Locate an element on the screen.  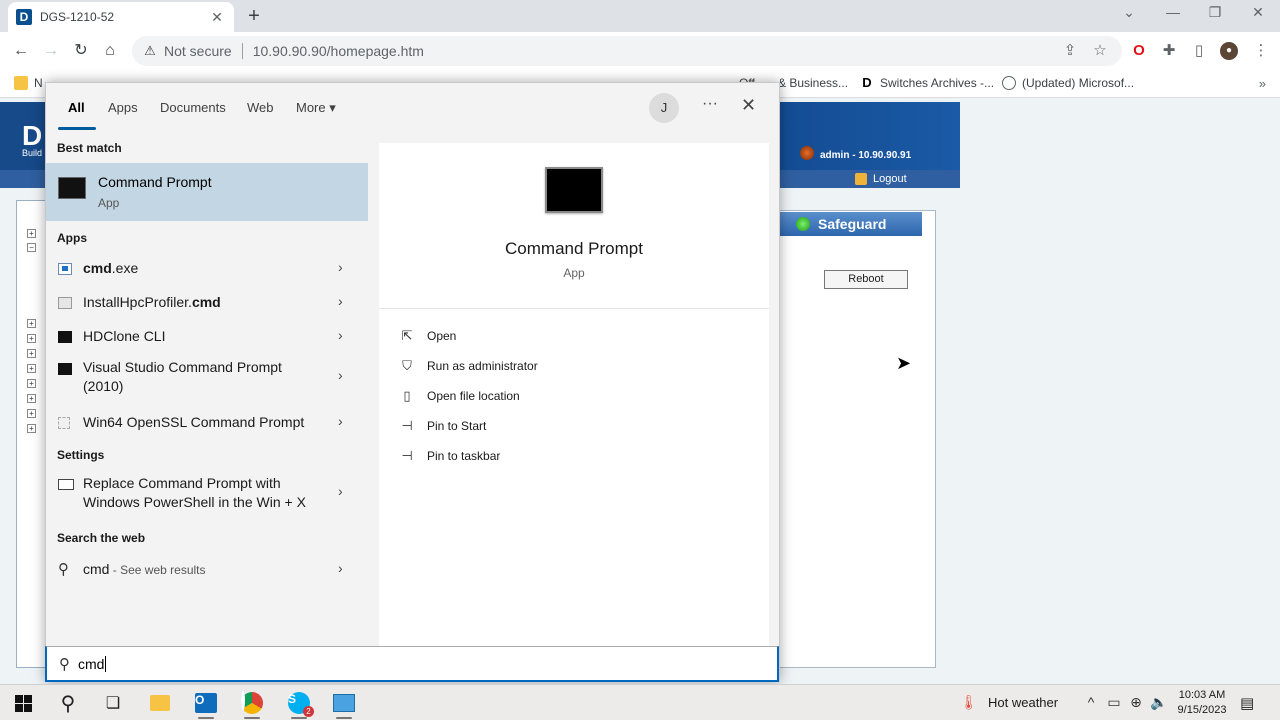
network-globe-icon: ⊕ is located at coordinates (1136, 702).